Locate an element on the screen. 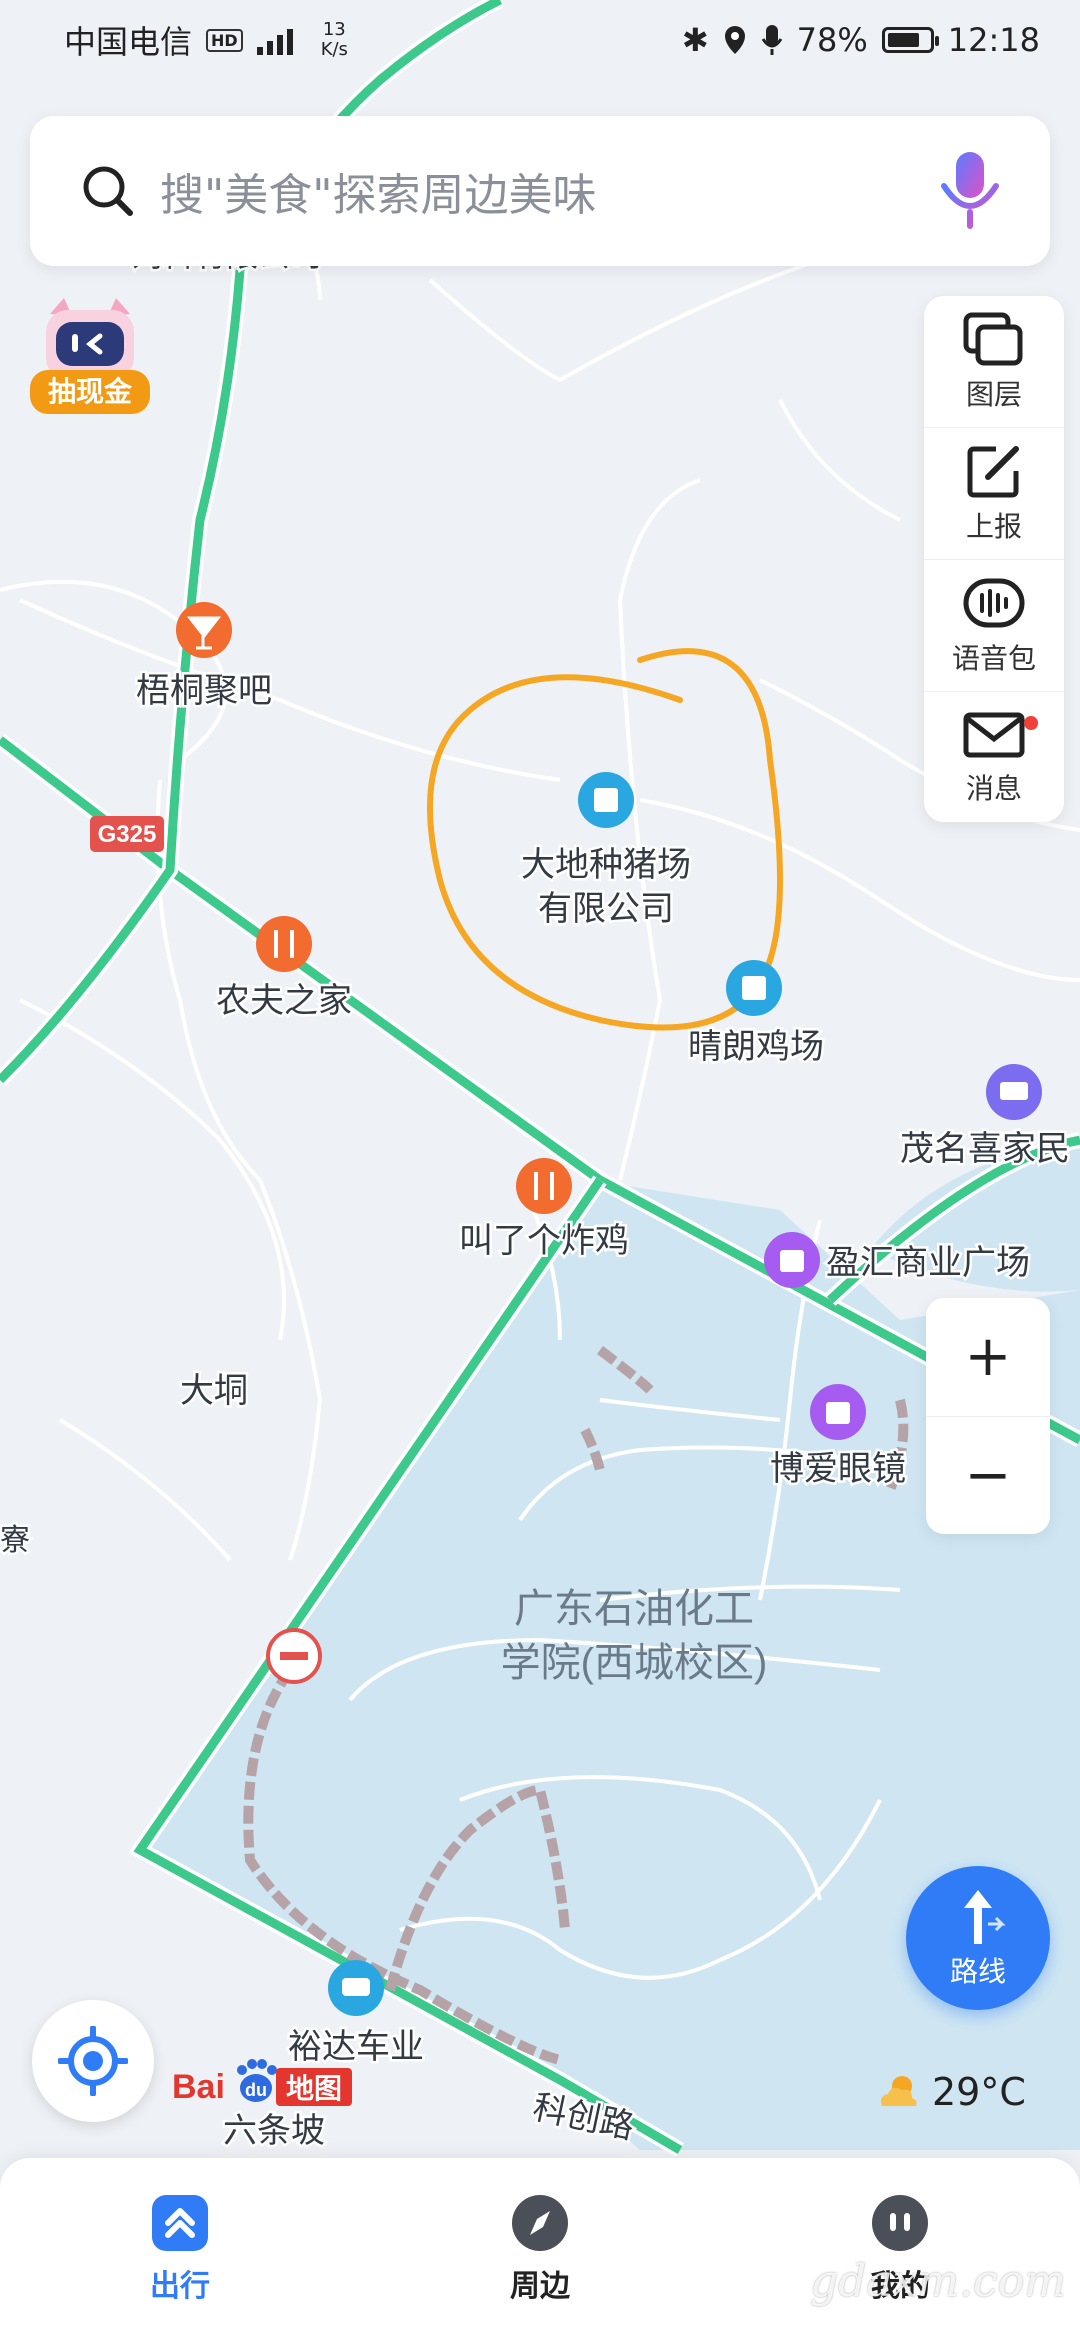 The image size is (1080, 2340). unread-dot is located at coordinates (1031, 723).